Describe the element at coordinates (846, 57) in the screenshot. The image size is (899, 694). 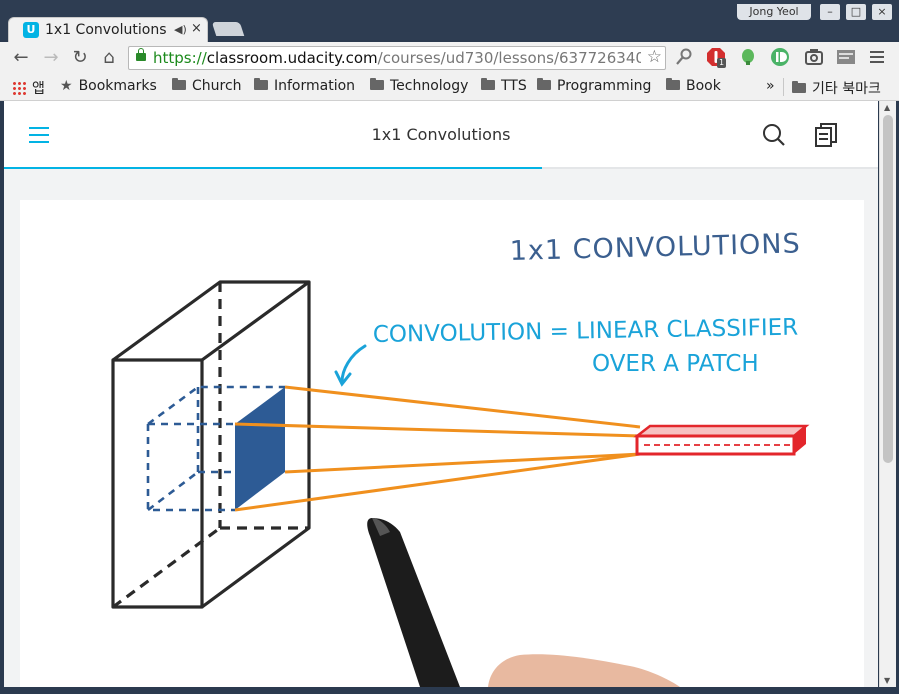
I see `dictionary-extension-icon` at that location.